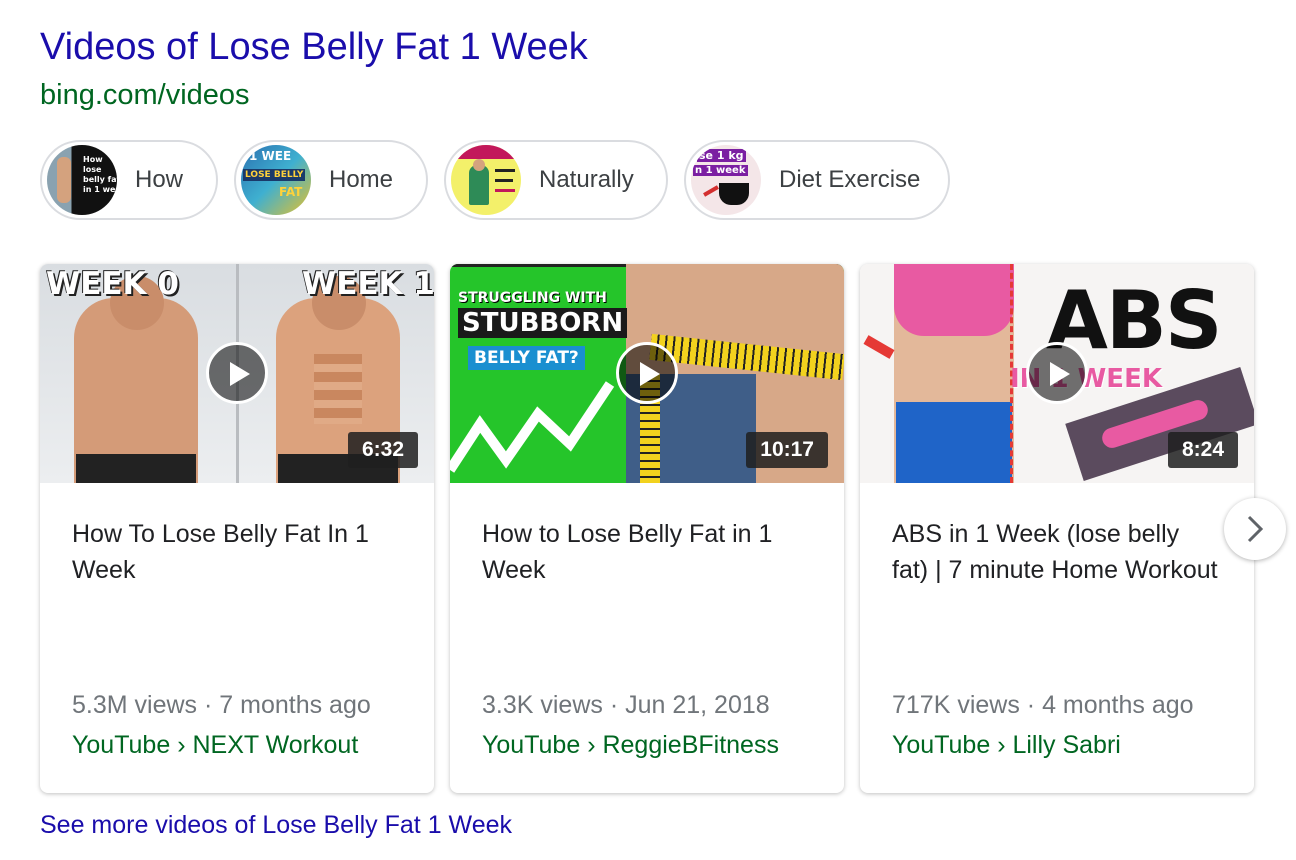  I want to click on video-source: YouTube › NEXT Workout, so click(215, 745).